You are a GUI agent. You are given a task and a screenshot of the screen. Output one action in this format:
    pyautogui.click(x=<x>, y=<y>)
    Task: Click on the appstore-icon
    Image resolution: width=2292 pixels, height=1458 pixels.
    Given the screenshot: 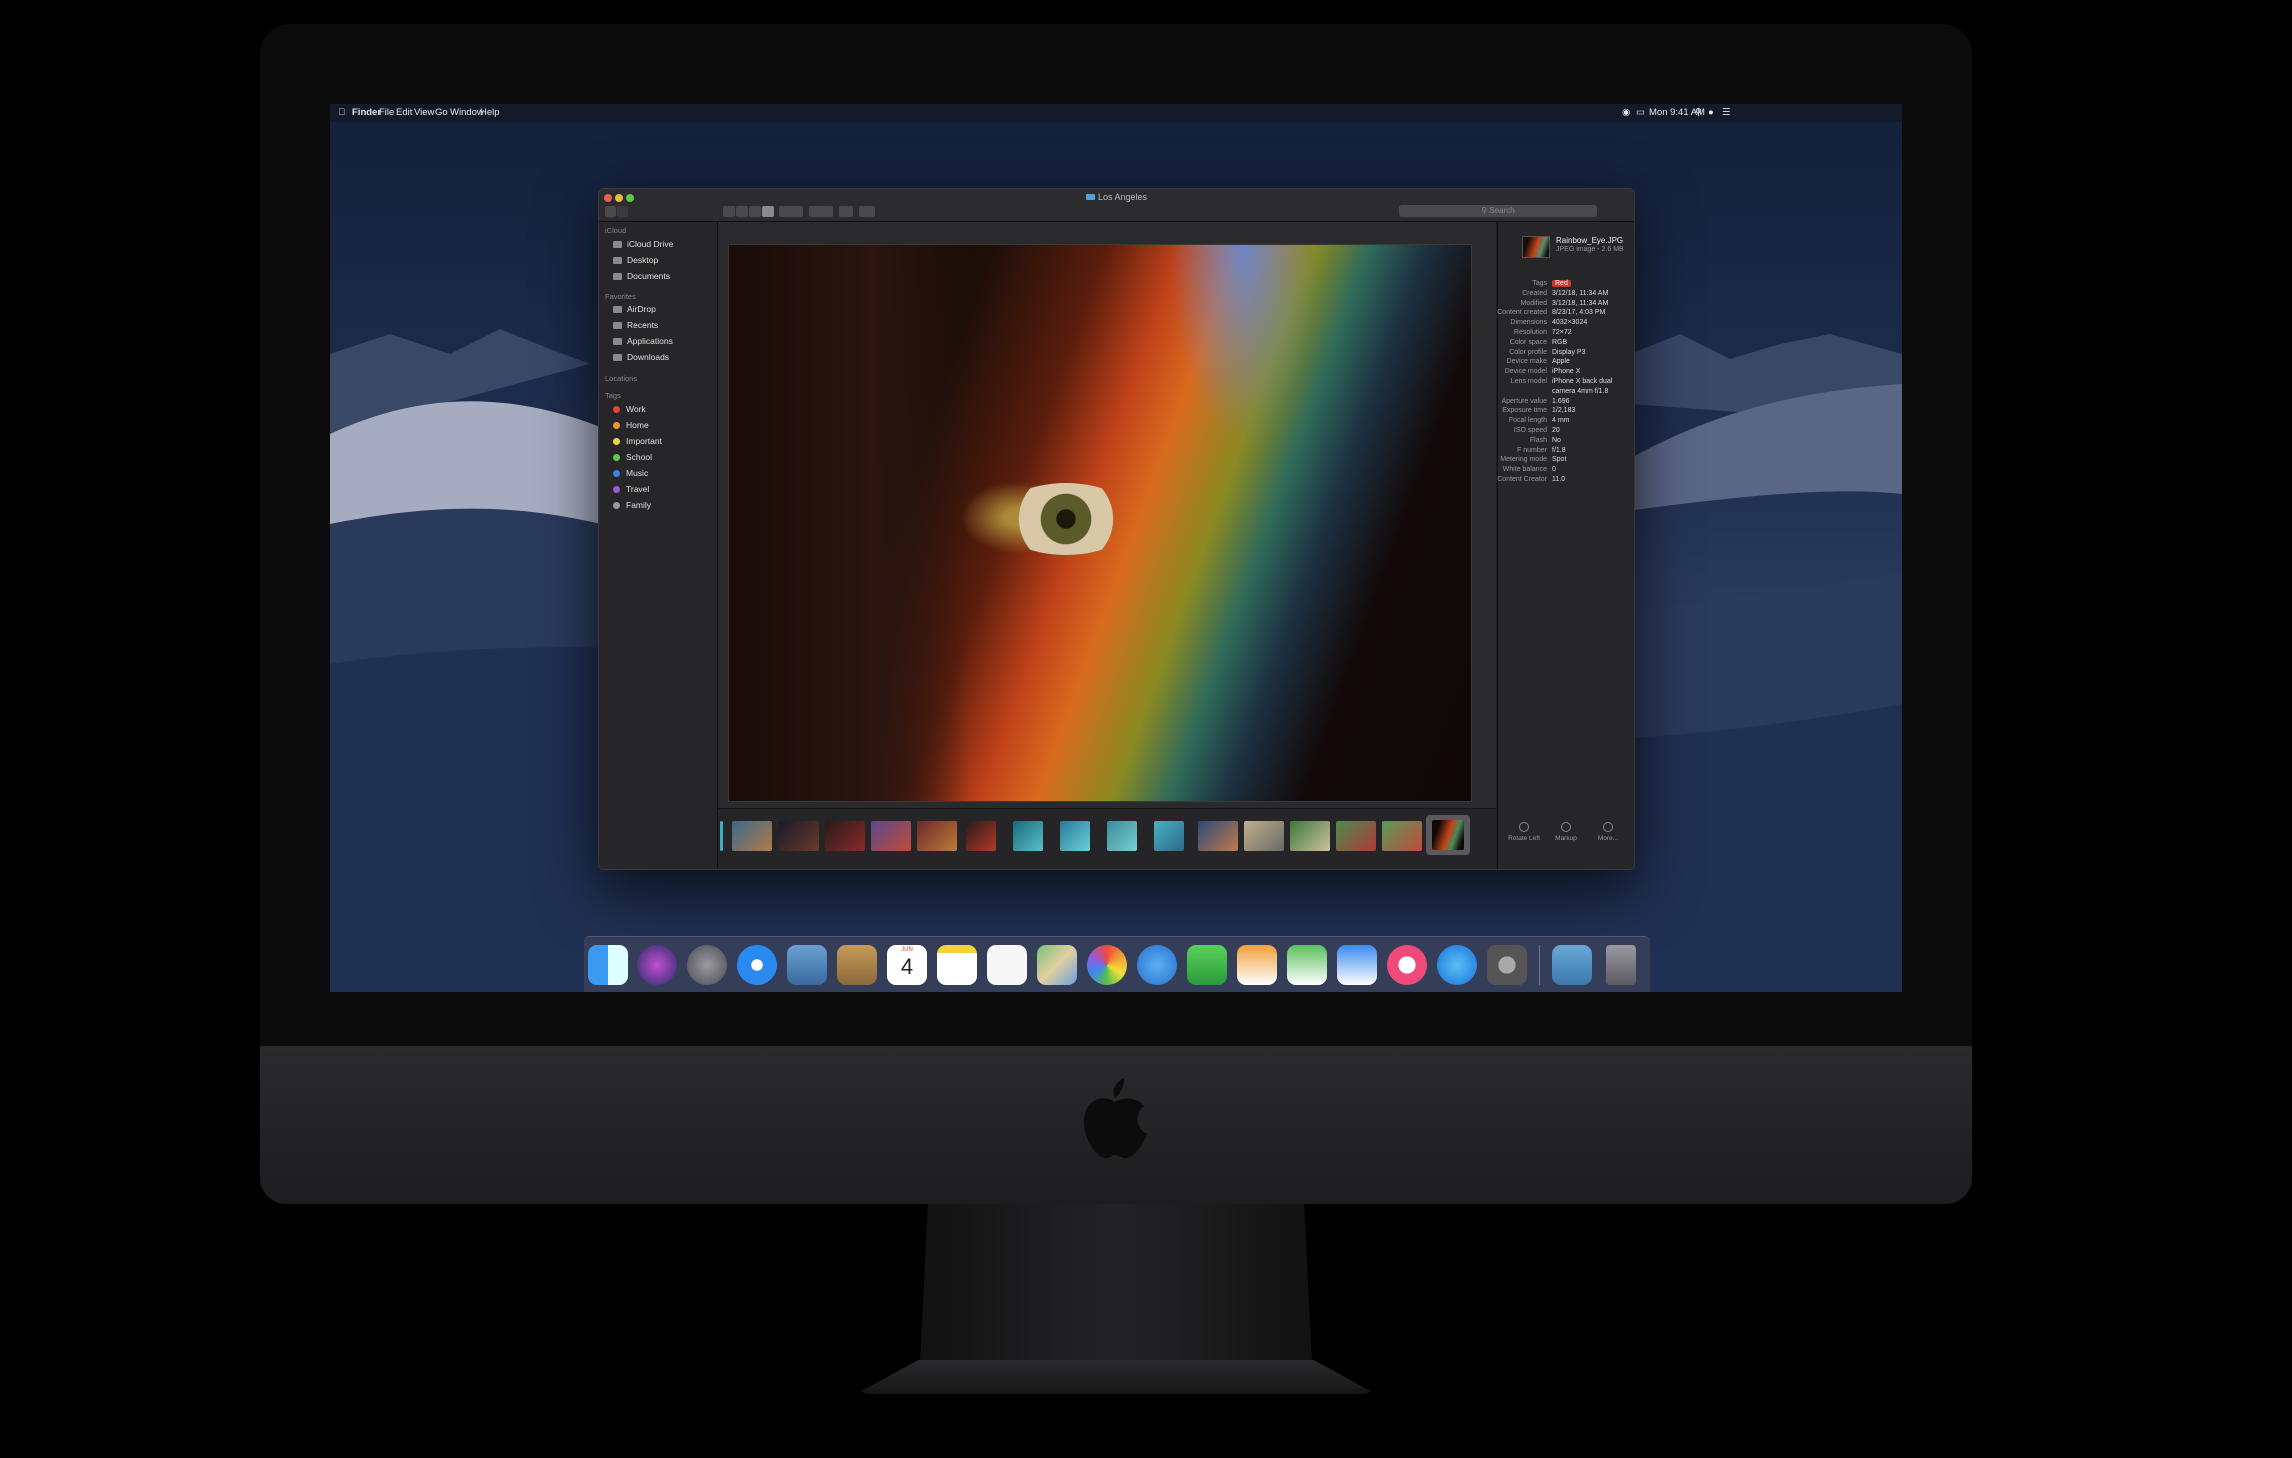 What is the action you would take?
    pyautogui.click(x=1457, y=965)
    